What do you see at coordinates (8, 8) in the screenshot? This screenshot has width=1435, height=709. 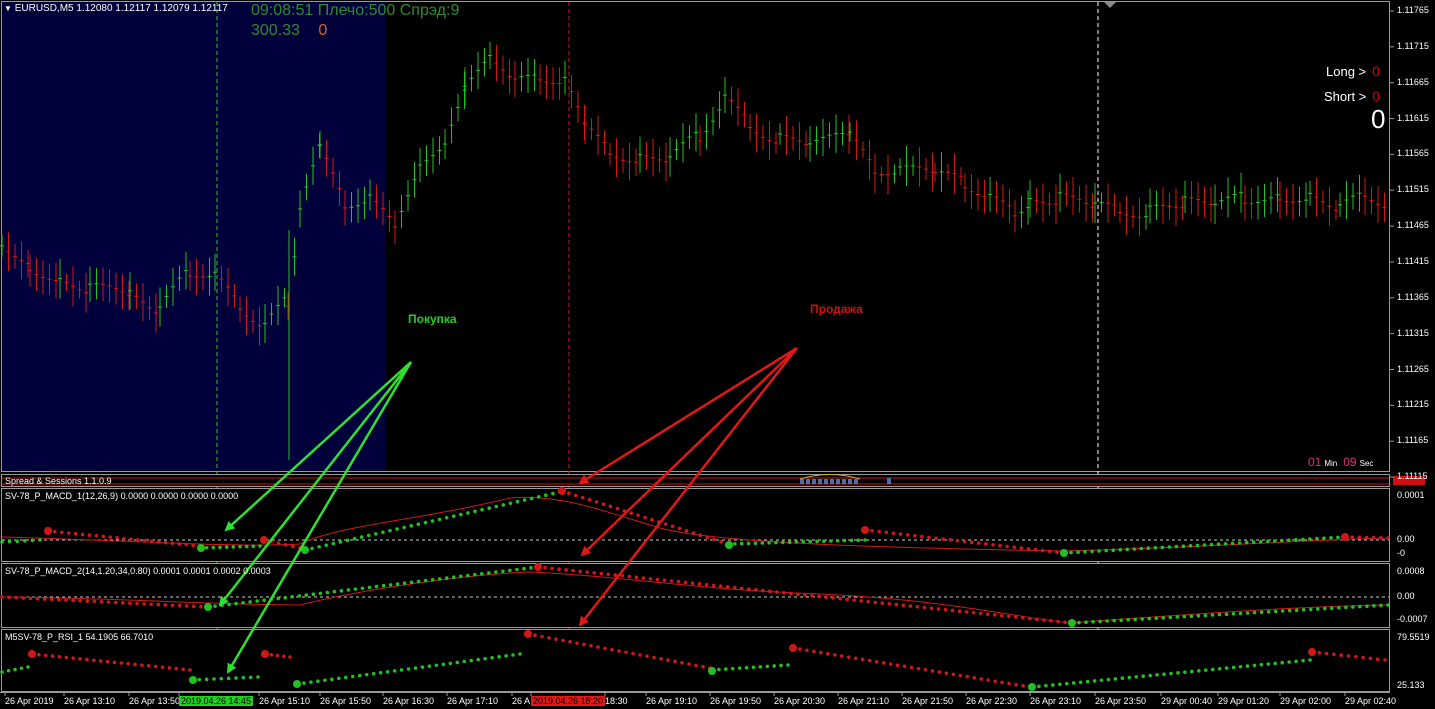 I see `chevron-down-icon: ▼` at bounding box center [8, 8].